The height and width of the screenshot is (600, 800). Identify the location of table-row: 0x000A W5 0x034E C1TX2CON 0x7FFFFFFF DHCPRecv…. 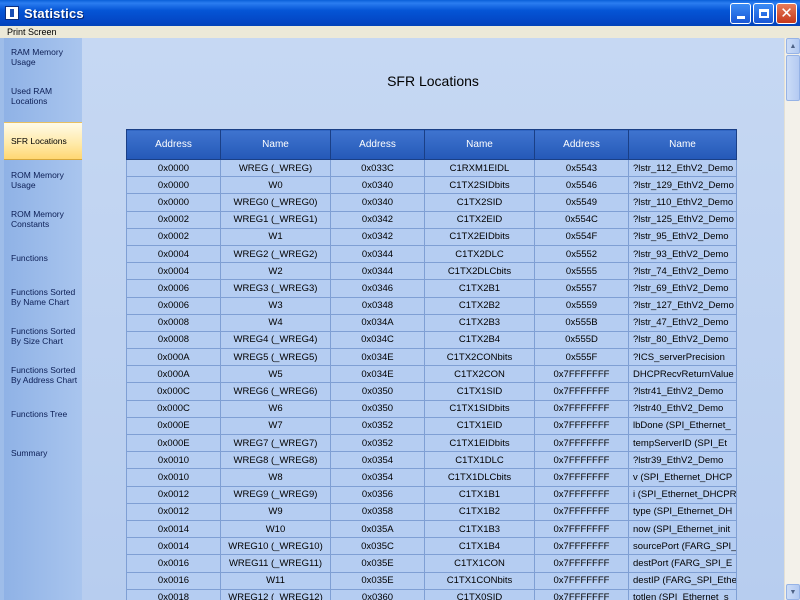
(431, 374).